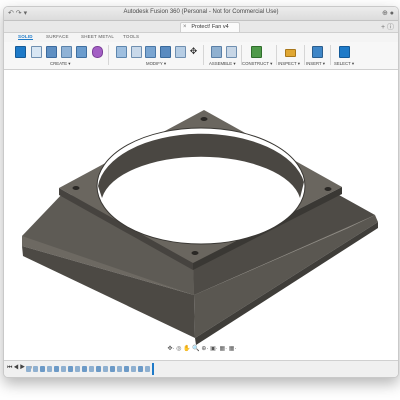 Image resolution: width=400 pixels, height=400 pixels. Describe the element at coordinates (344, 52) in the screenshot. I see `select-icon` at that location.